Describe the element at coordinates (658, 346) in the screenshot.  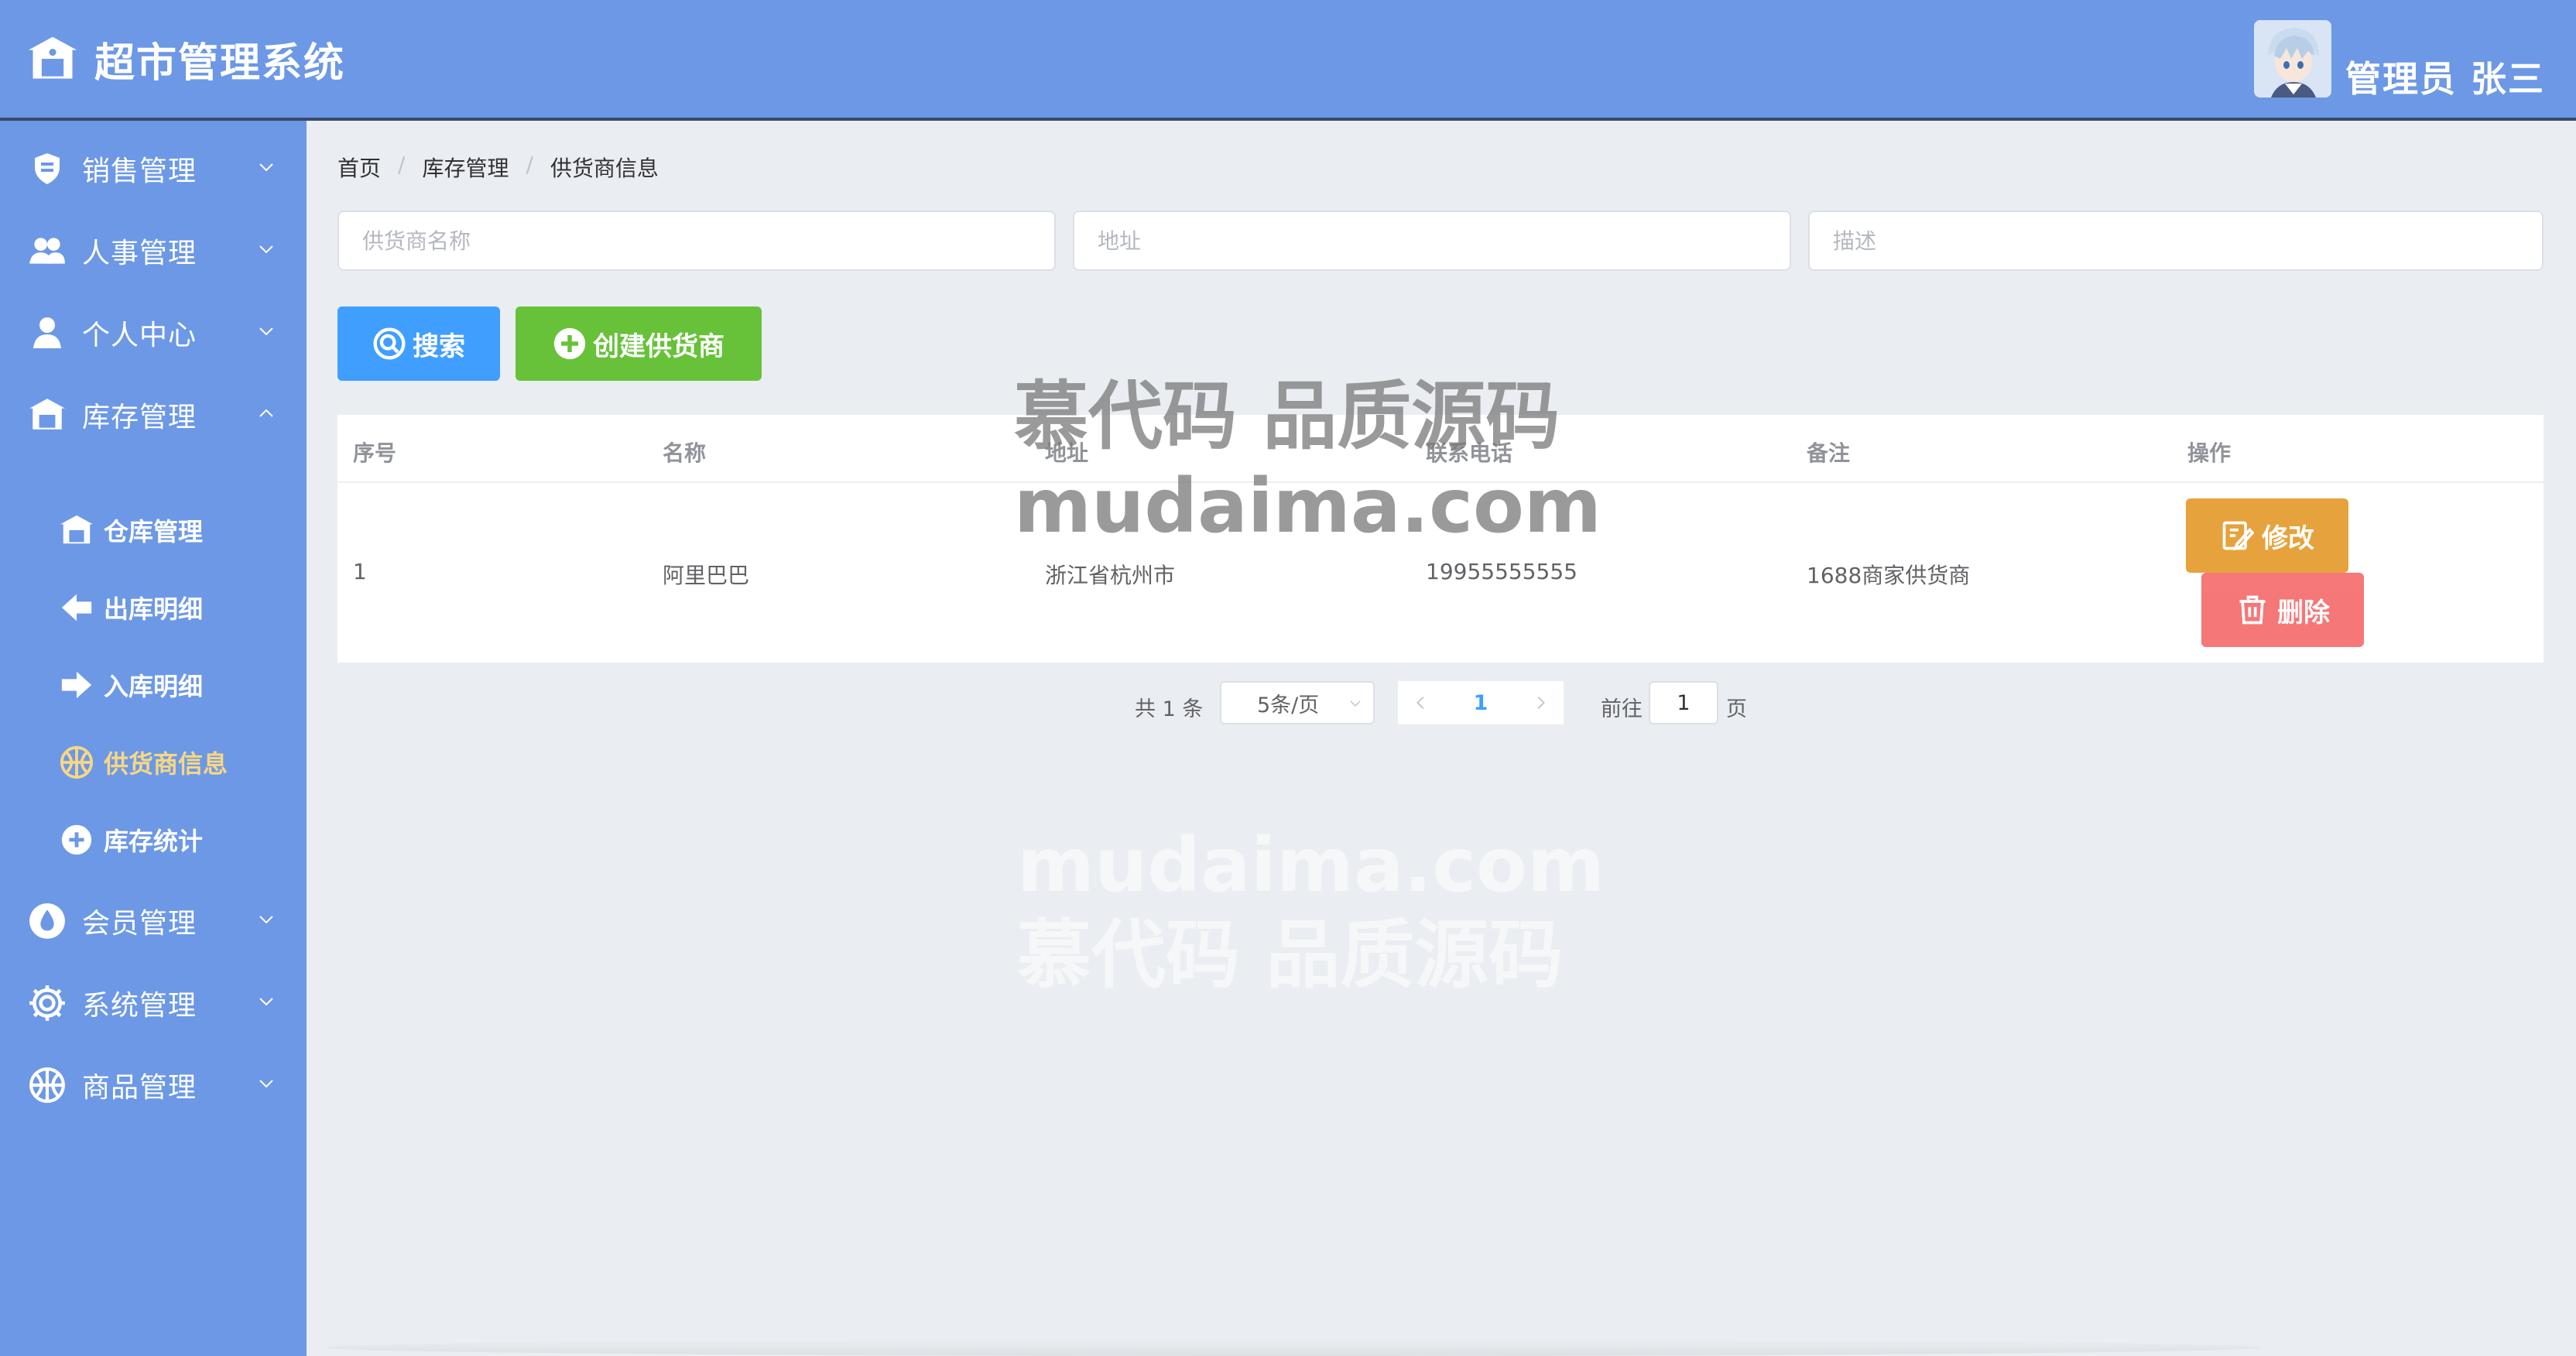
I see `create-button-label: 创建供货商` at that location.